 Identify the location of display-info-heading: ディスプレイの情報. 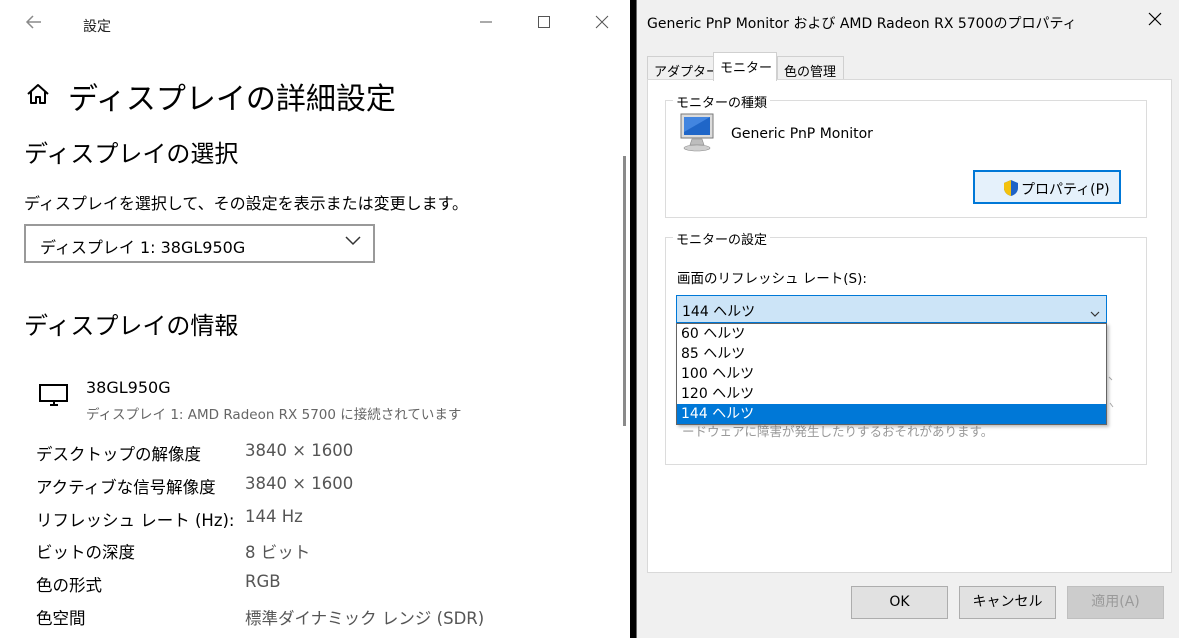
(131, 326).